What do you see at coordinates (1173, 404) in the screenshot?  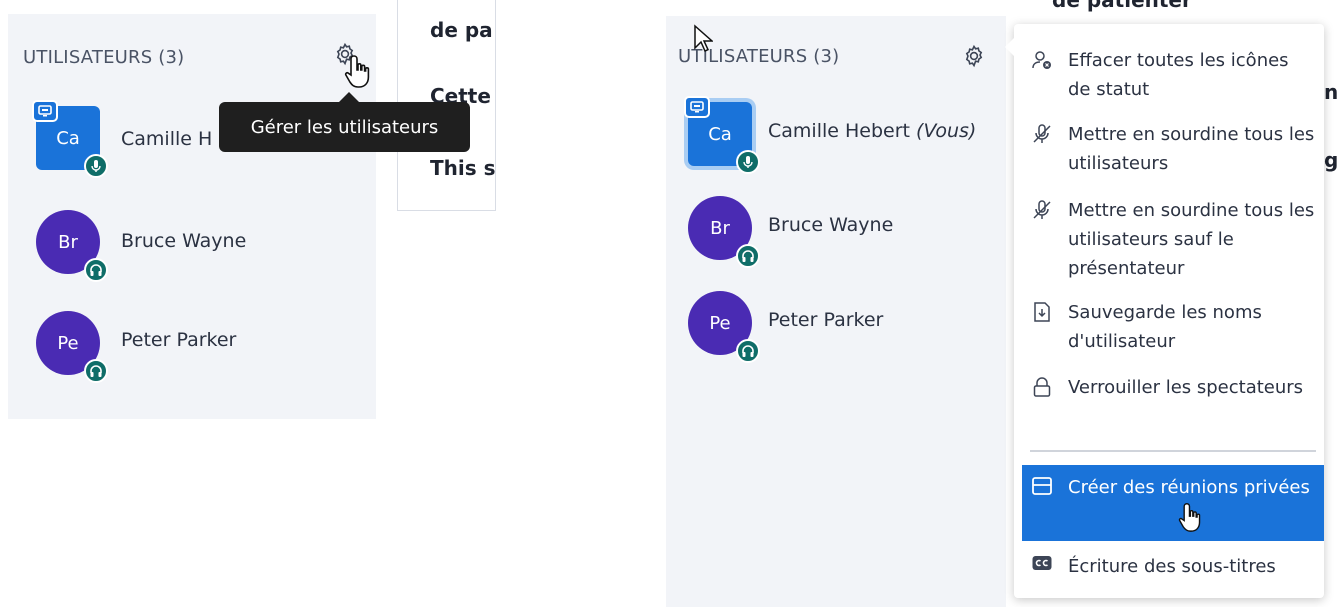 I see `lock-viewers-menu-item: Verrouiller les spectateurs` at bounding box center [1173, 404].